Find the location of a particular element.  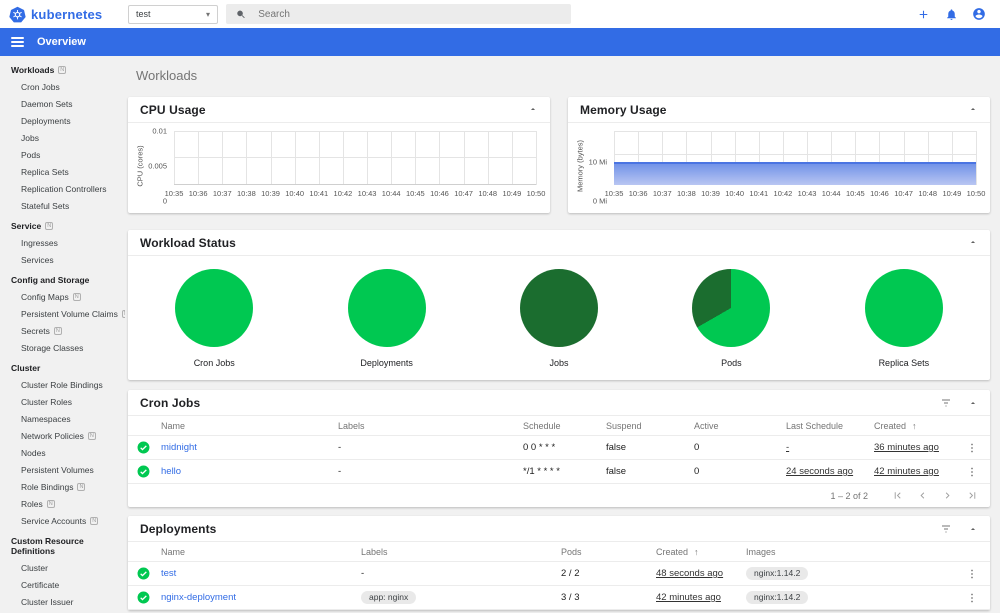

sidebar-item-persistent-volumes: Persistent Volumes is located at coordinates (62, 469).